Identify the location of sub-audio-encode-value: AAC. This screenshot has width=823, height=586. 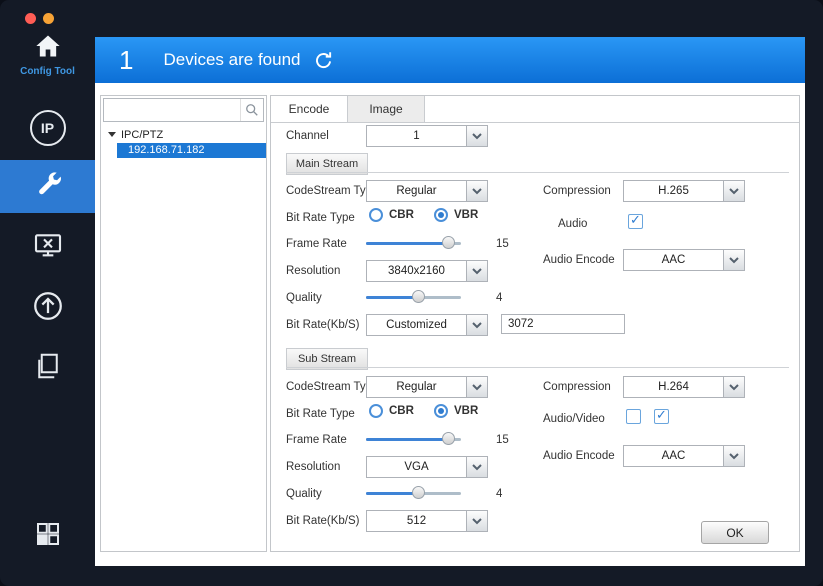
(673, 456).